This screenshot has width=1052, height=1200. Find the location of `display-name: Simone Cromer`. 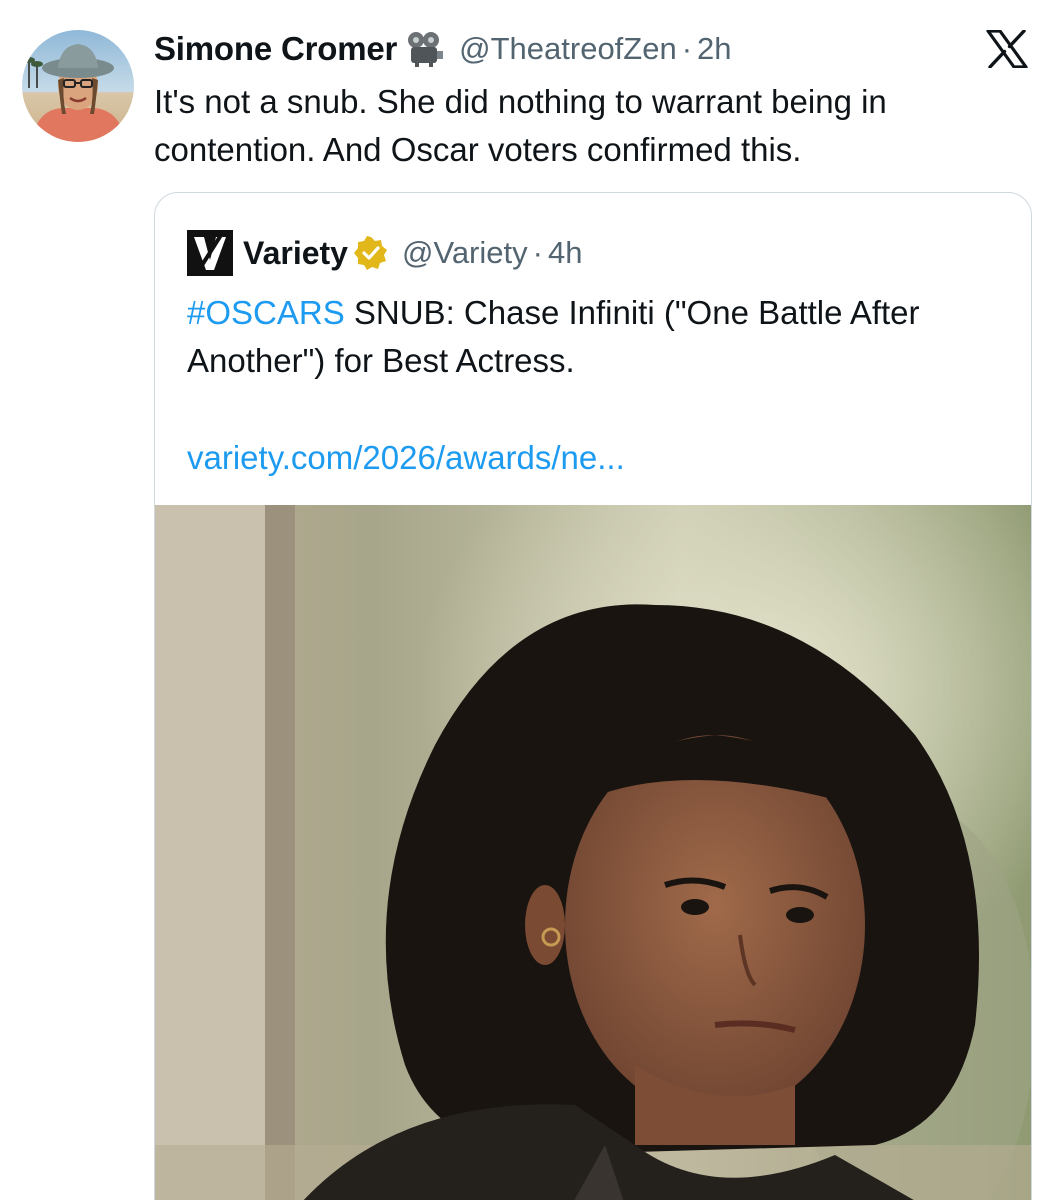

display-name: Simone Cromer is located at coordinates (275, 49).